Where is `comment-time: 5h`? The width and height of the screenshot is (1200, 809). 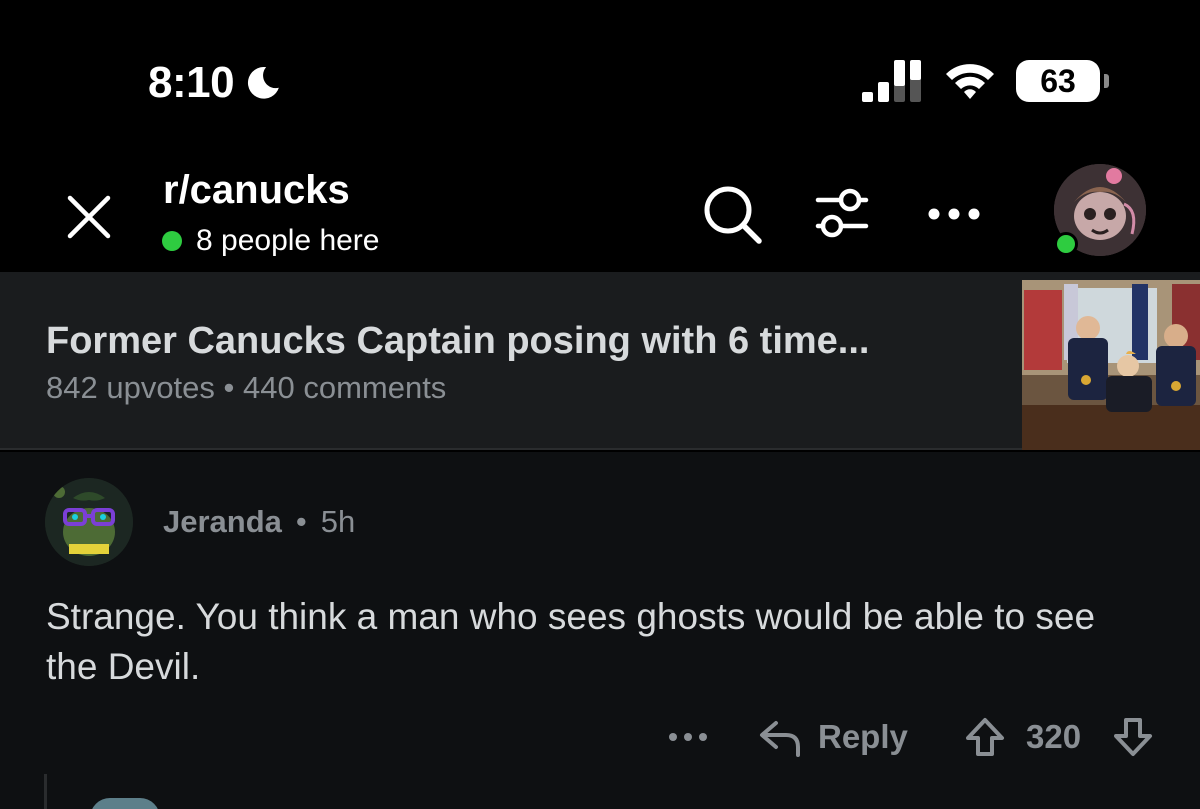 comment-time: 5h is located at coordinates (338, 521).